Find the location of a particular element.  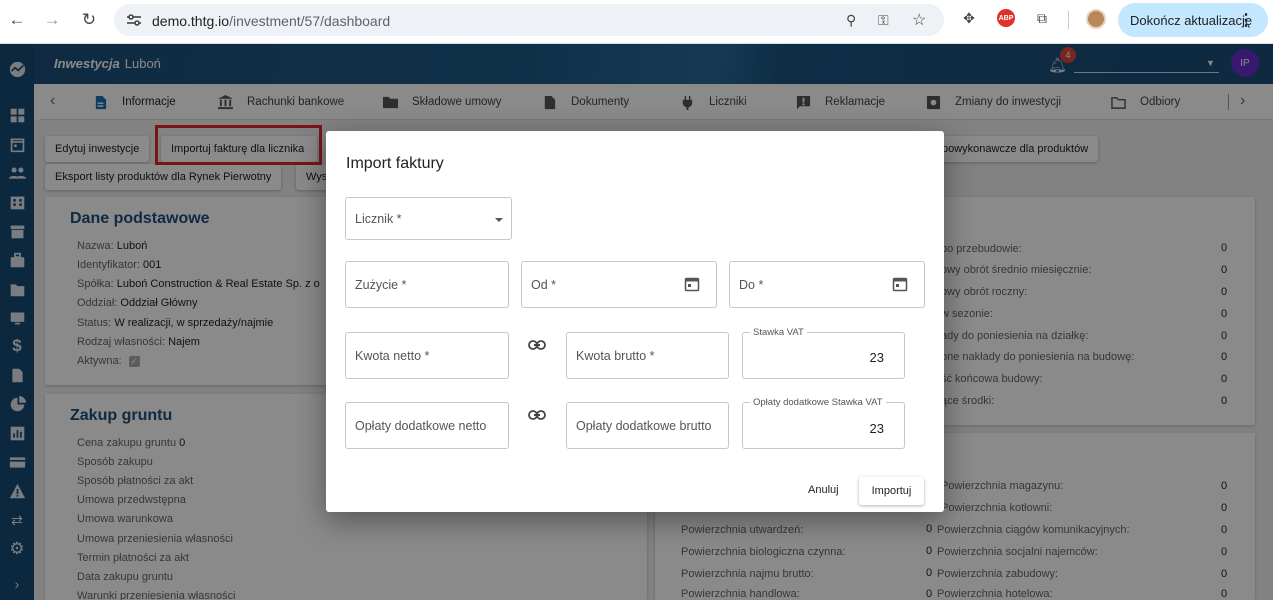

usage-input: Zużycie * is located at coordinates (427, 284).